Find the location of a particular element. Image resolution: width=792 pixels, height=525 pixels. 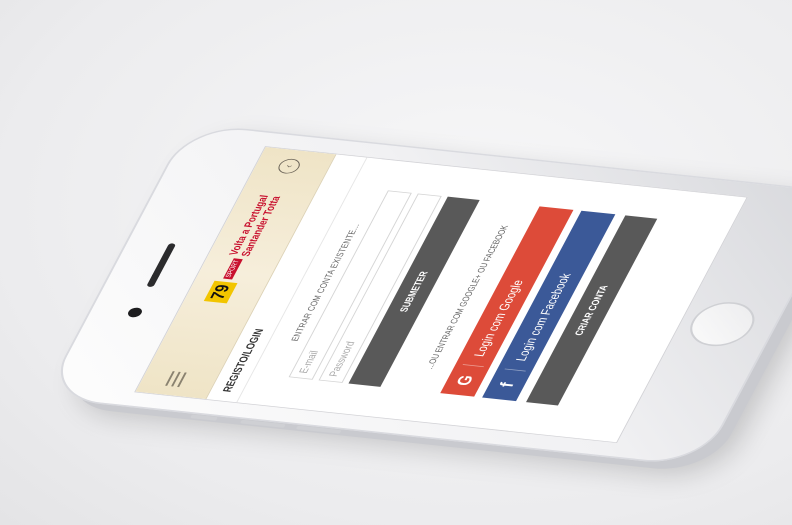

google-icon: G is located at coordinates (465, 380).